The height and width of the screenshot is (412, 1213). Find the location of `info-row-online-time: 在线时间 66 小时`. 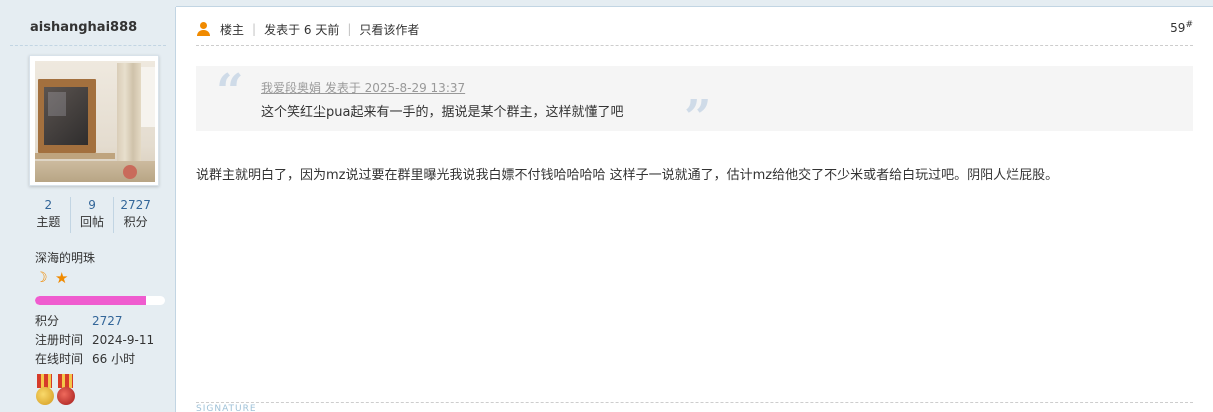

info-row-online-time: 在线时间 66 小时 is located at coordinates (94, 359).